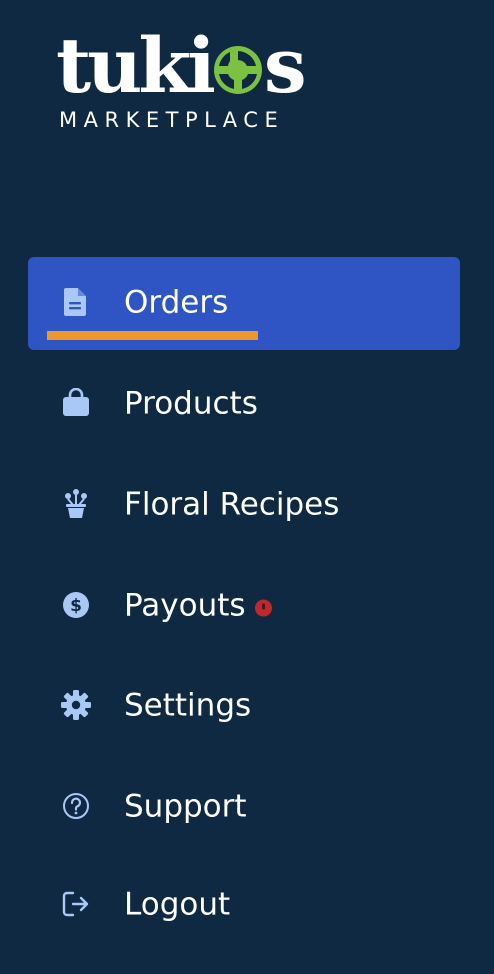 The image size is (494, 974). What do you see at coordinates (181, 65) in the screenshot?
I see `logo-wordmark: tuki s` at bounding box center [181, 65].